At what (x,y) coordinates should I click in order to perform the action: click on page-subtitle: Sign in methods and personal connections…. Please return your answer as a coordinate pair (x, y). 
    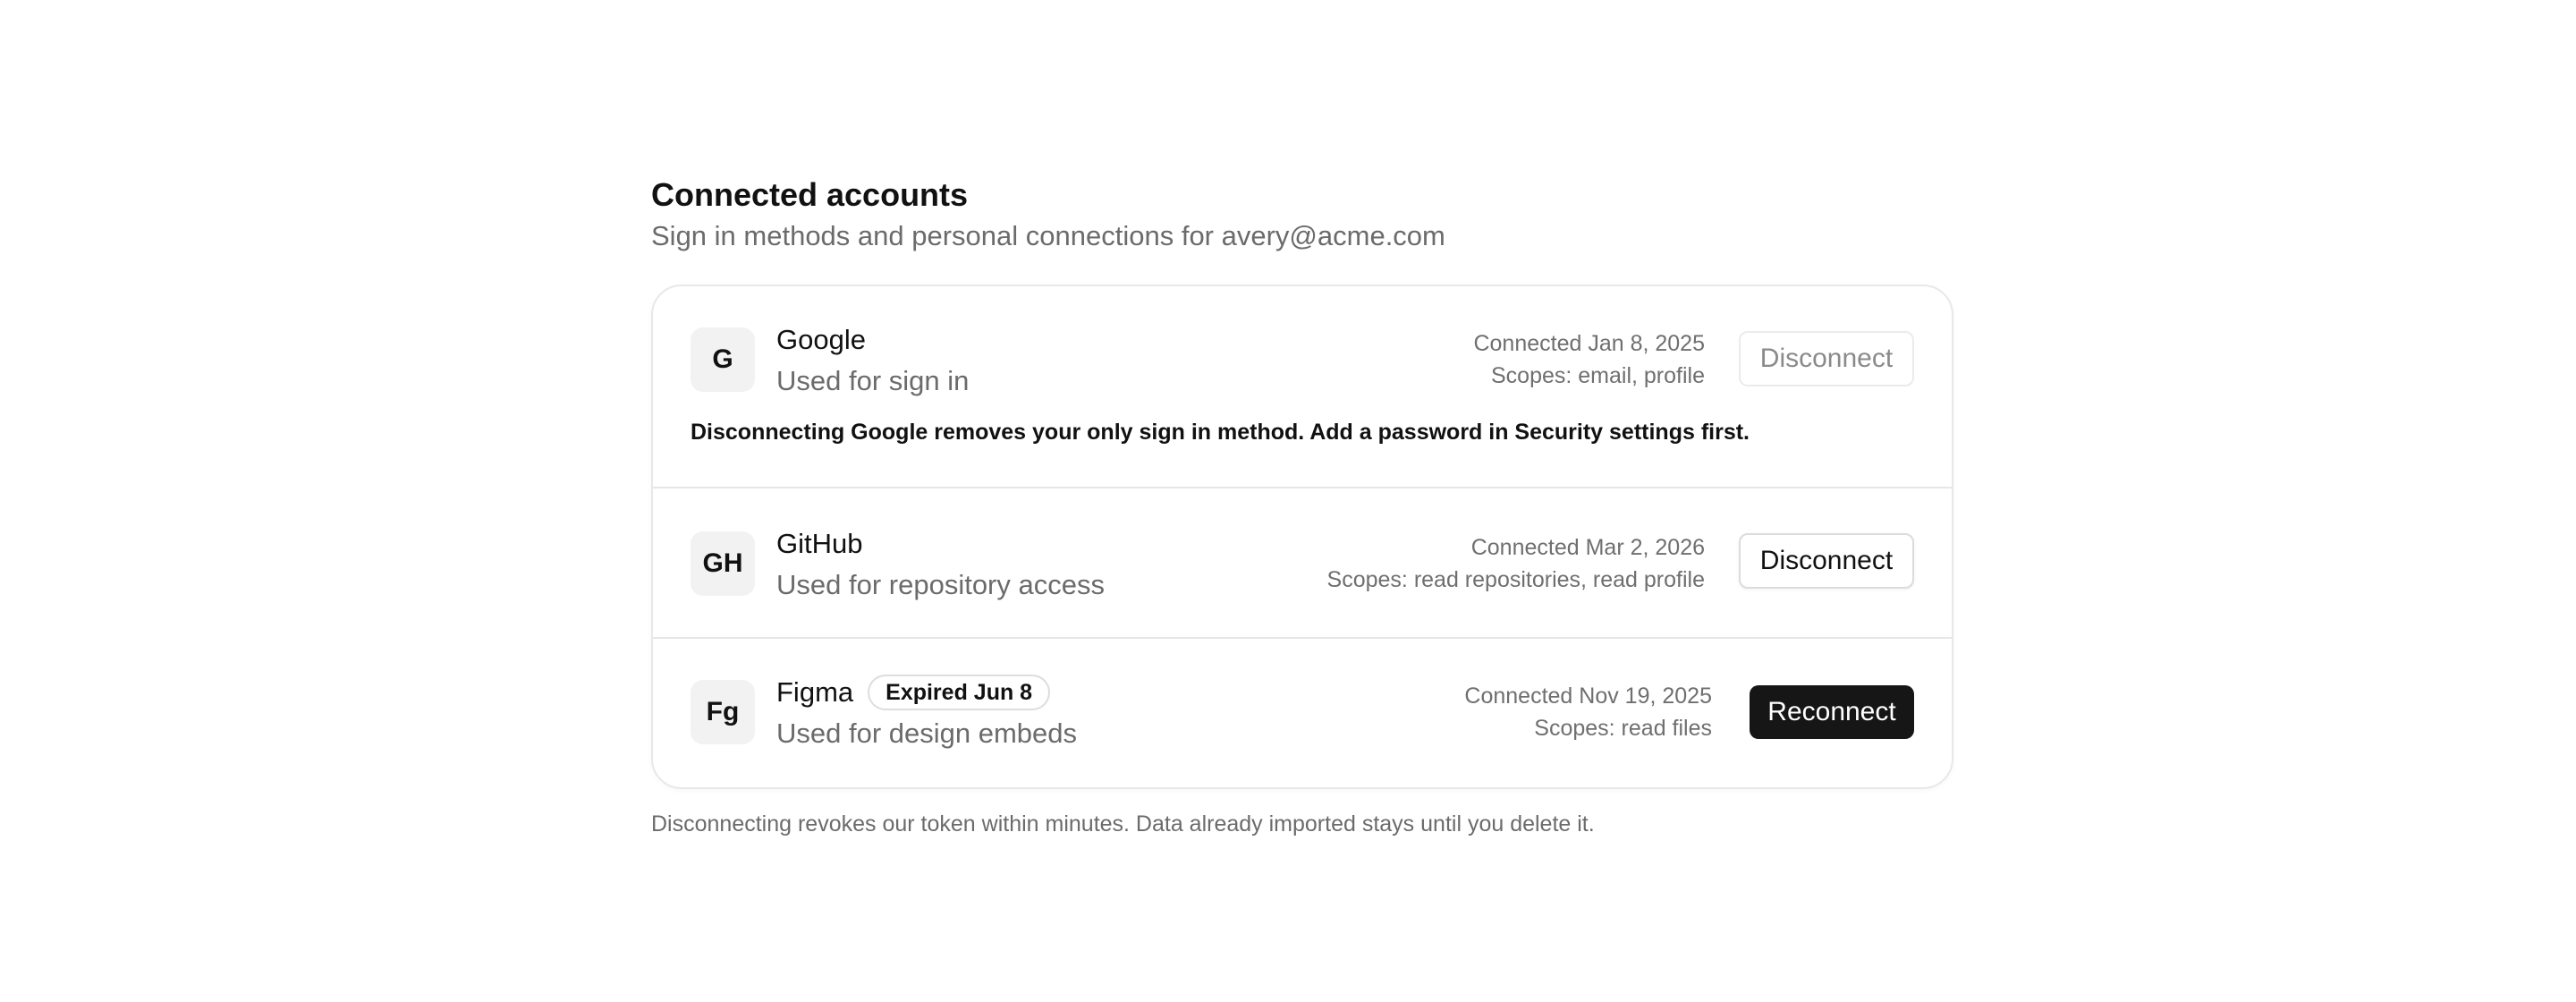
    Looking at the image, I should click on (1048, 236).